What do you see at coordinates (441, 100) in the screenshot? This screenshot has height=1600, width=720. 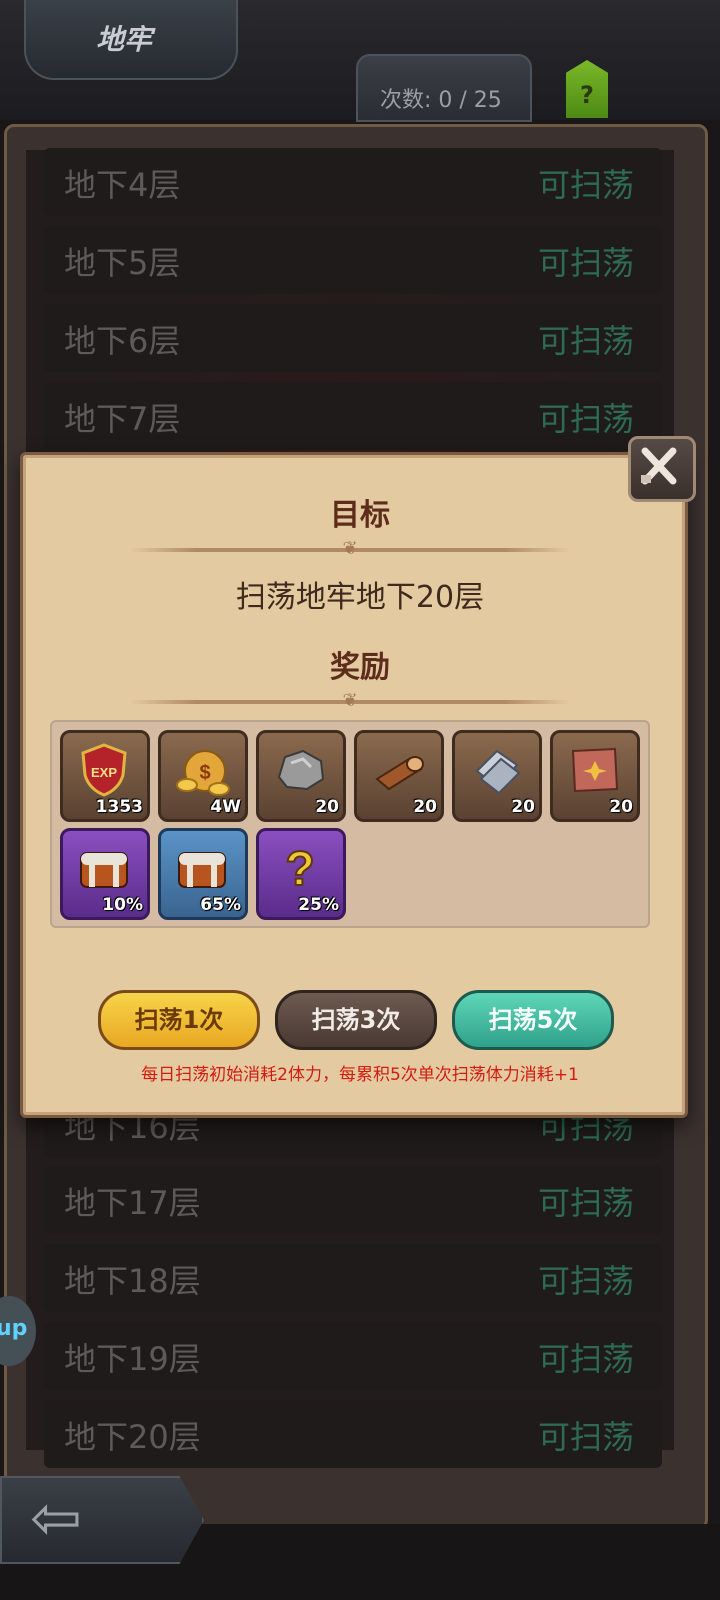 I see `attempt-count: 次数: 0 / 25` at bounding box center [441, 100].